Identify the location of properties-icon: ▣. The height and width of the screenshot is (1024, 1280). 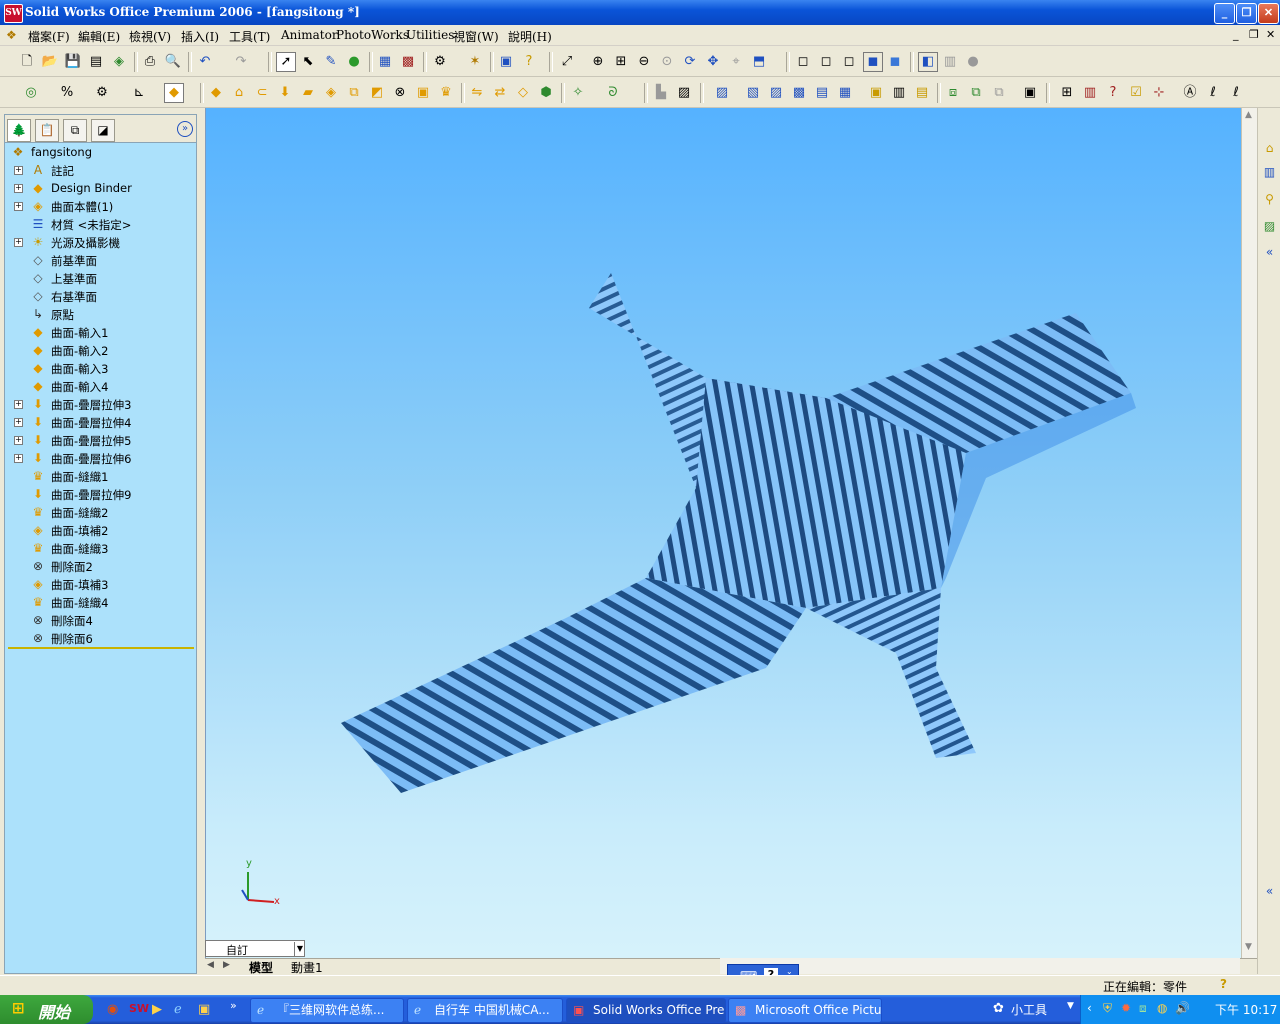
(506, 62).